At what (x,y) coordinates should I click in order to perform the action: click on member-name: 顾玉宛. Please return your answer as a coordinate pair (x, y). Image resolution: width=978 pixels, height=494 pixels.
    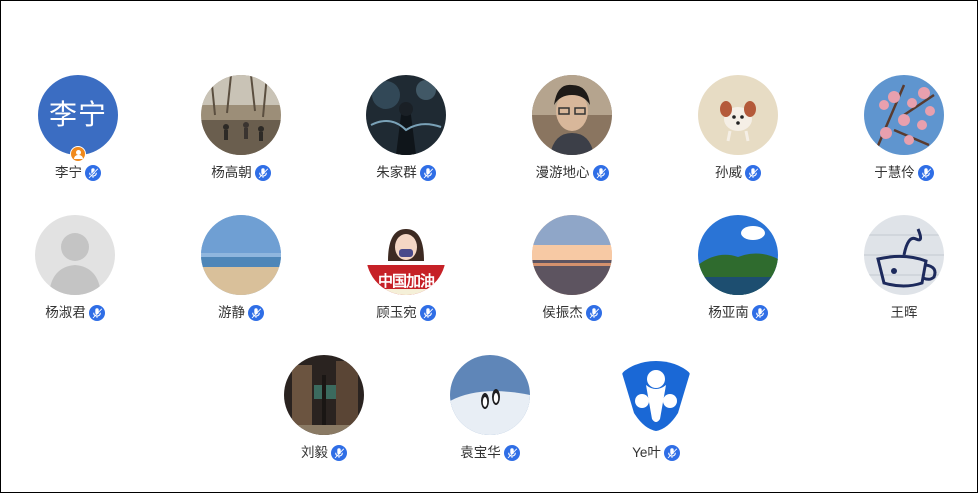
    Looking at the image, I should click on (396, 312).